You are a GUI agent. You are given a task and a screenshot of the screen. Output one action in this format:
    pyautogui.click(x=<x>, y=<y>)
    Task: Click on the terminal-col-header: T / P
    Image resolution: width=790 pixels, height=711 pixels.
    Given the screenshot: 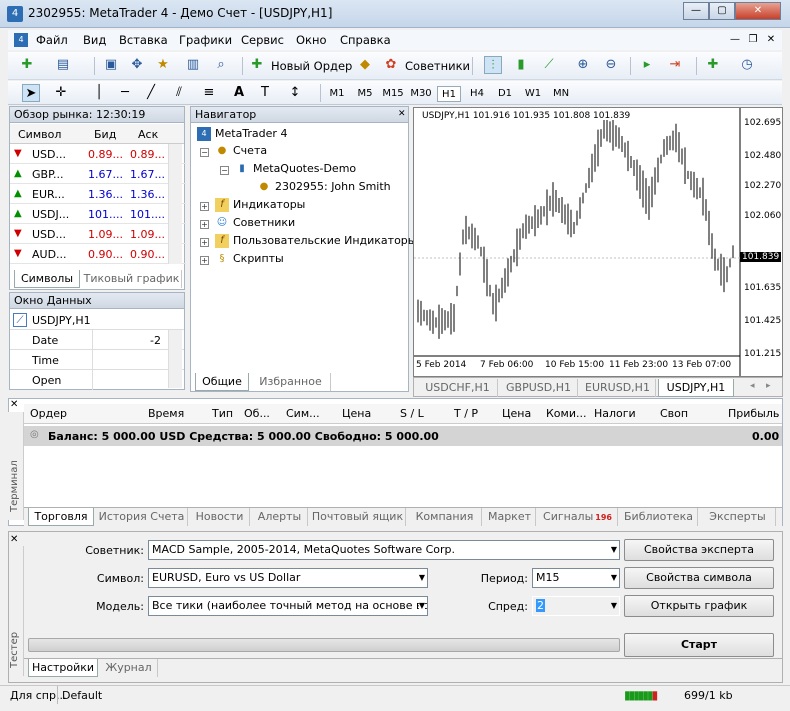 What is the action you would take?
    pyautogui.click(x=466, y=413)
    